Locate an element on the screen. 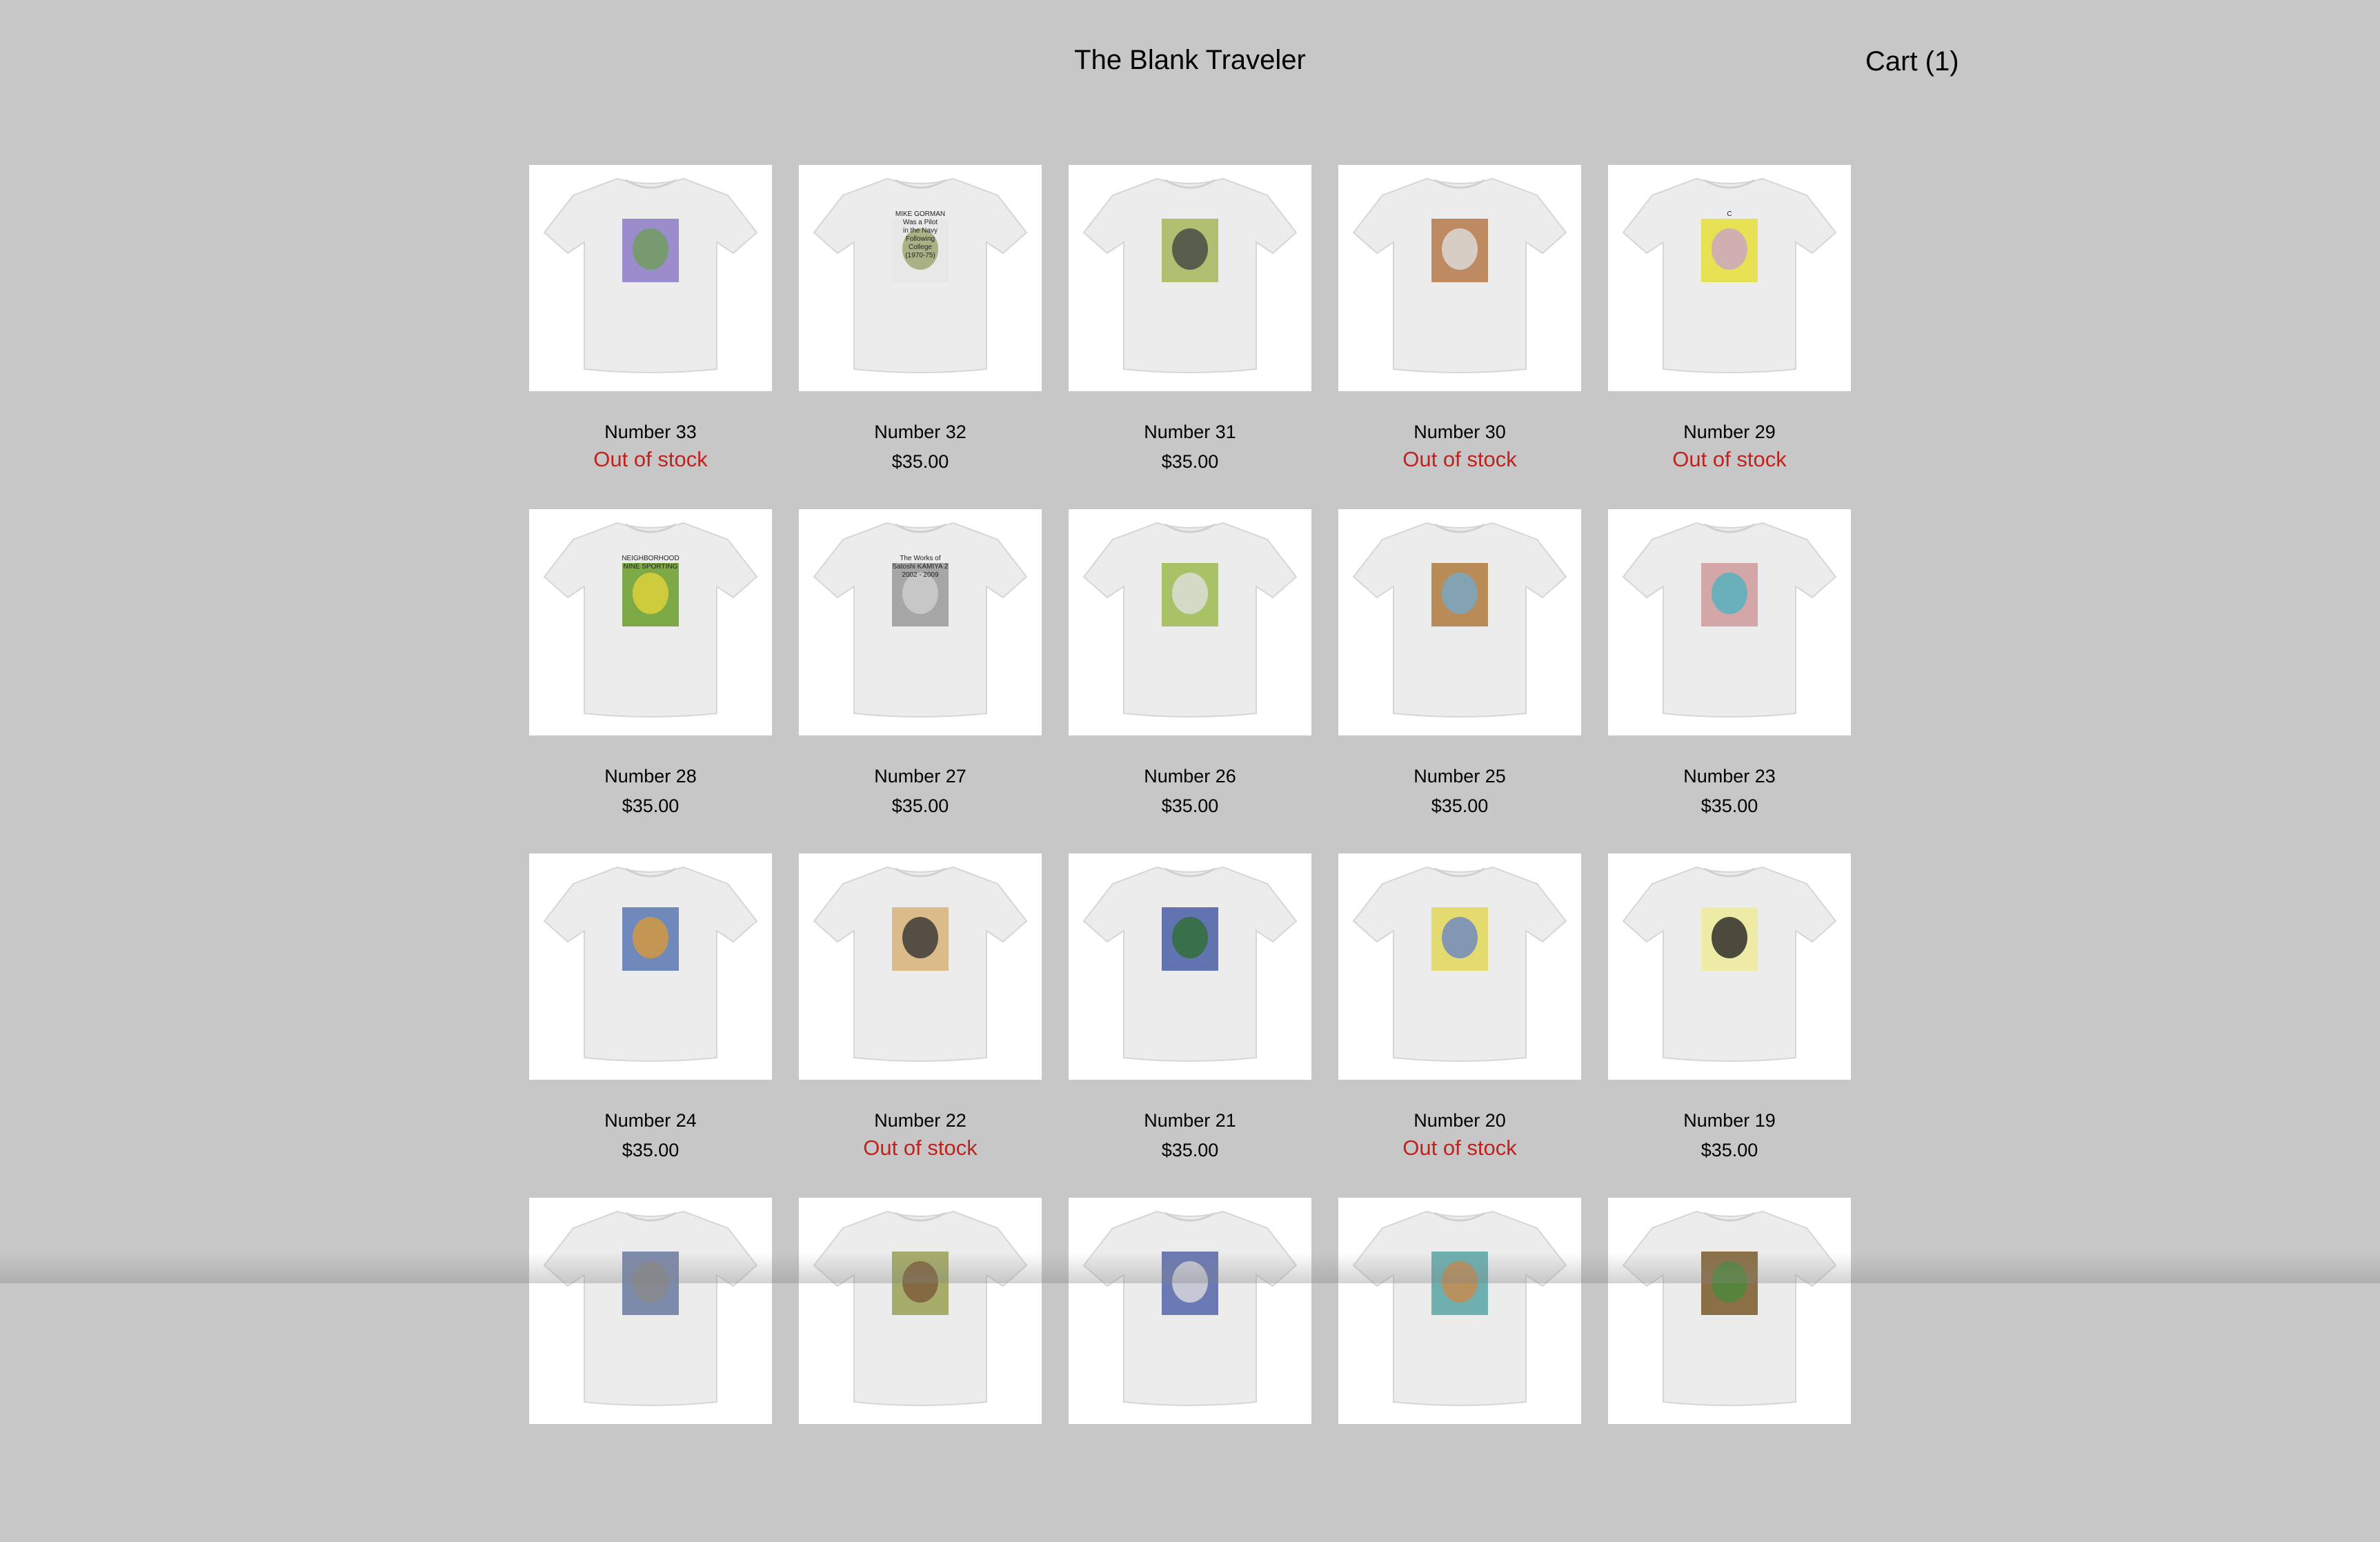 The image size is (2380, 1542). purple-figure-print-graphic is located at coordinates (650, 251).